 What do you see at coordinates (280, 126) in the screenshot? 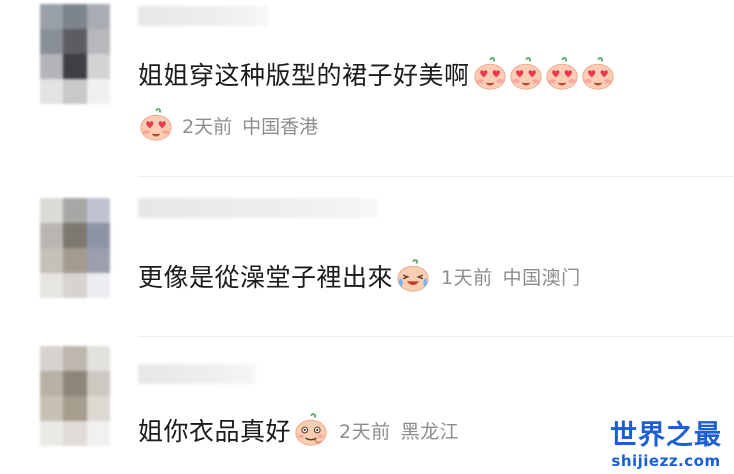
I see `comment-location: 中国香港` at bounding box center [280, 126].